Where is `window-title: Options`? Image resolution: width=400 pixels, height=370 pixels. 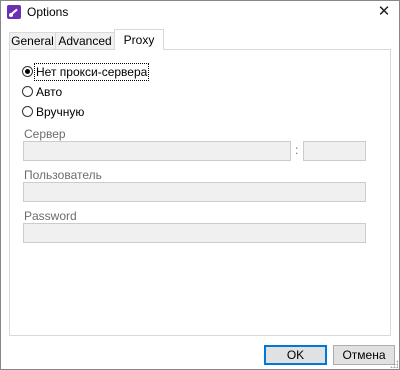 window-title: Options is located at coordinates (48, 12).